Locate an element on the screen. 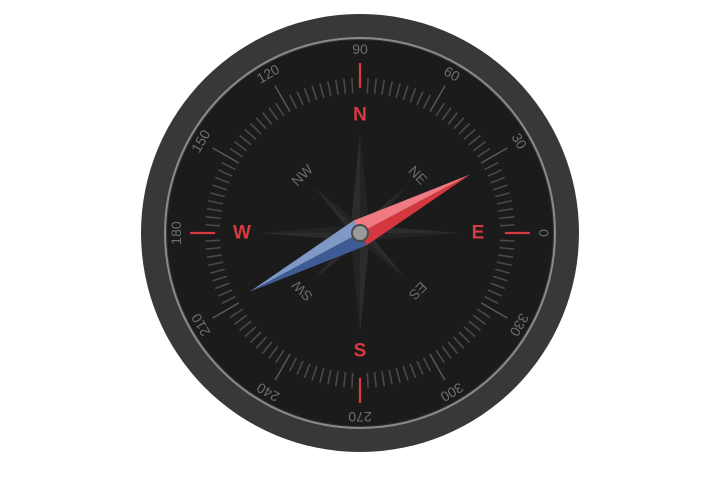 The image size is (720, 485). degree-label: 270 is located at coordinates (360, 417).